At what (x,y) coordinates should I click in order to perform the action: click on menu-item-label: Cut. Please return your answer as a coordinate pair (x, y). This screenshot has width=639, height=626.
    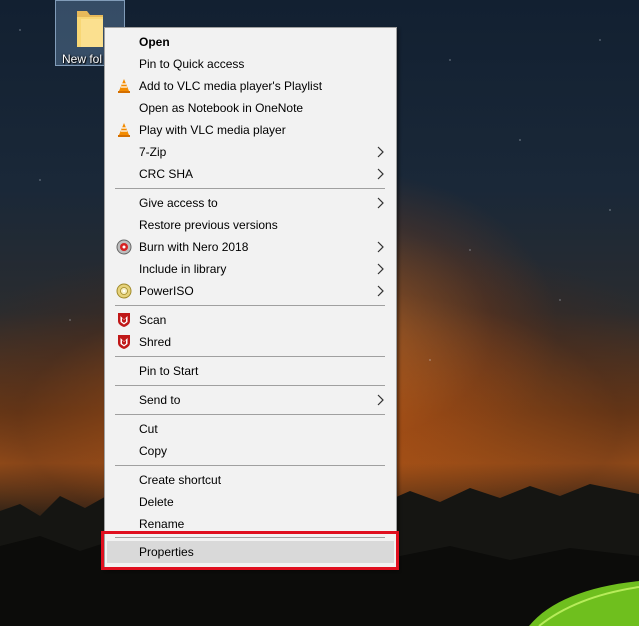
    Looking at the image, I should click on (148, 429).